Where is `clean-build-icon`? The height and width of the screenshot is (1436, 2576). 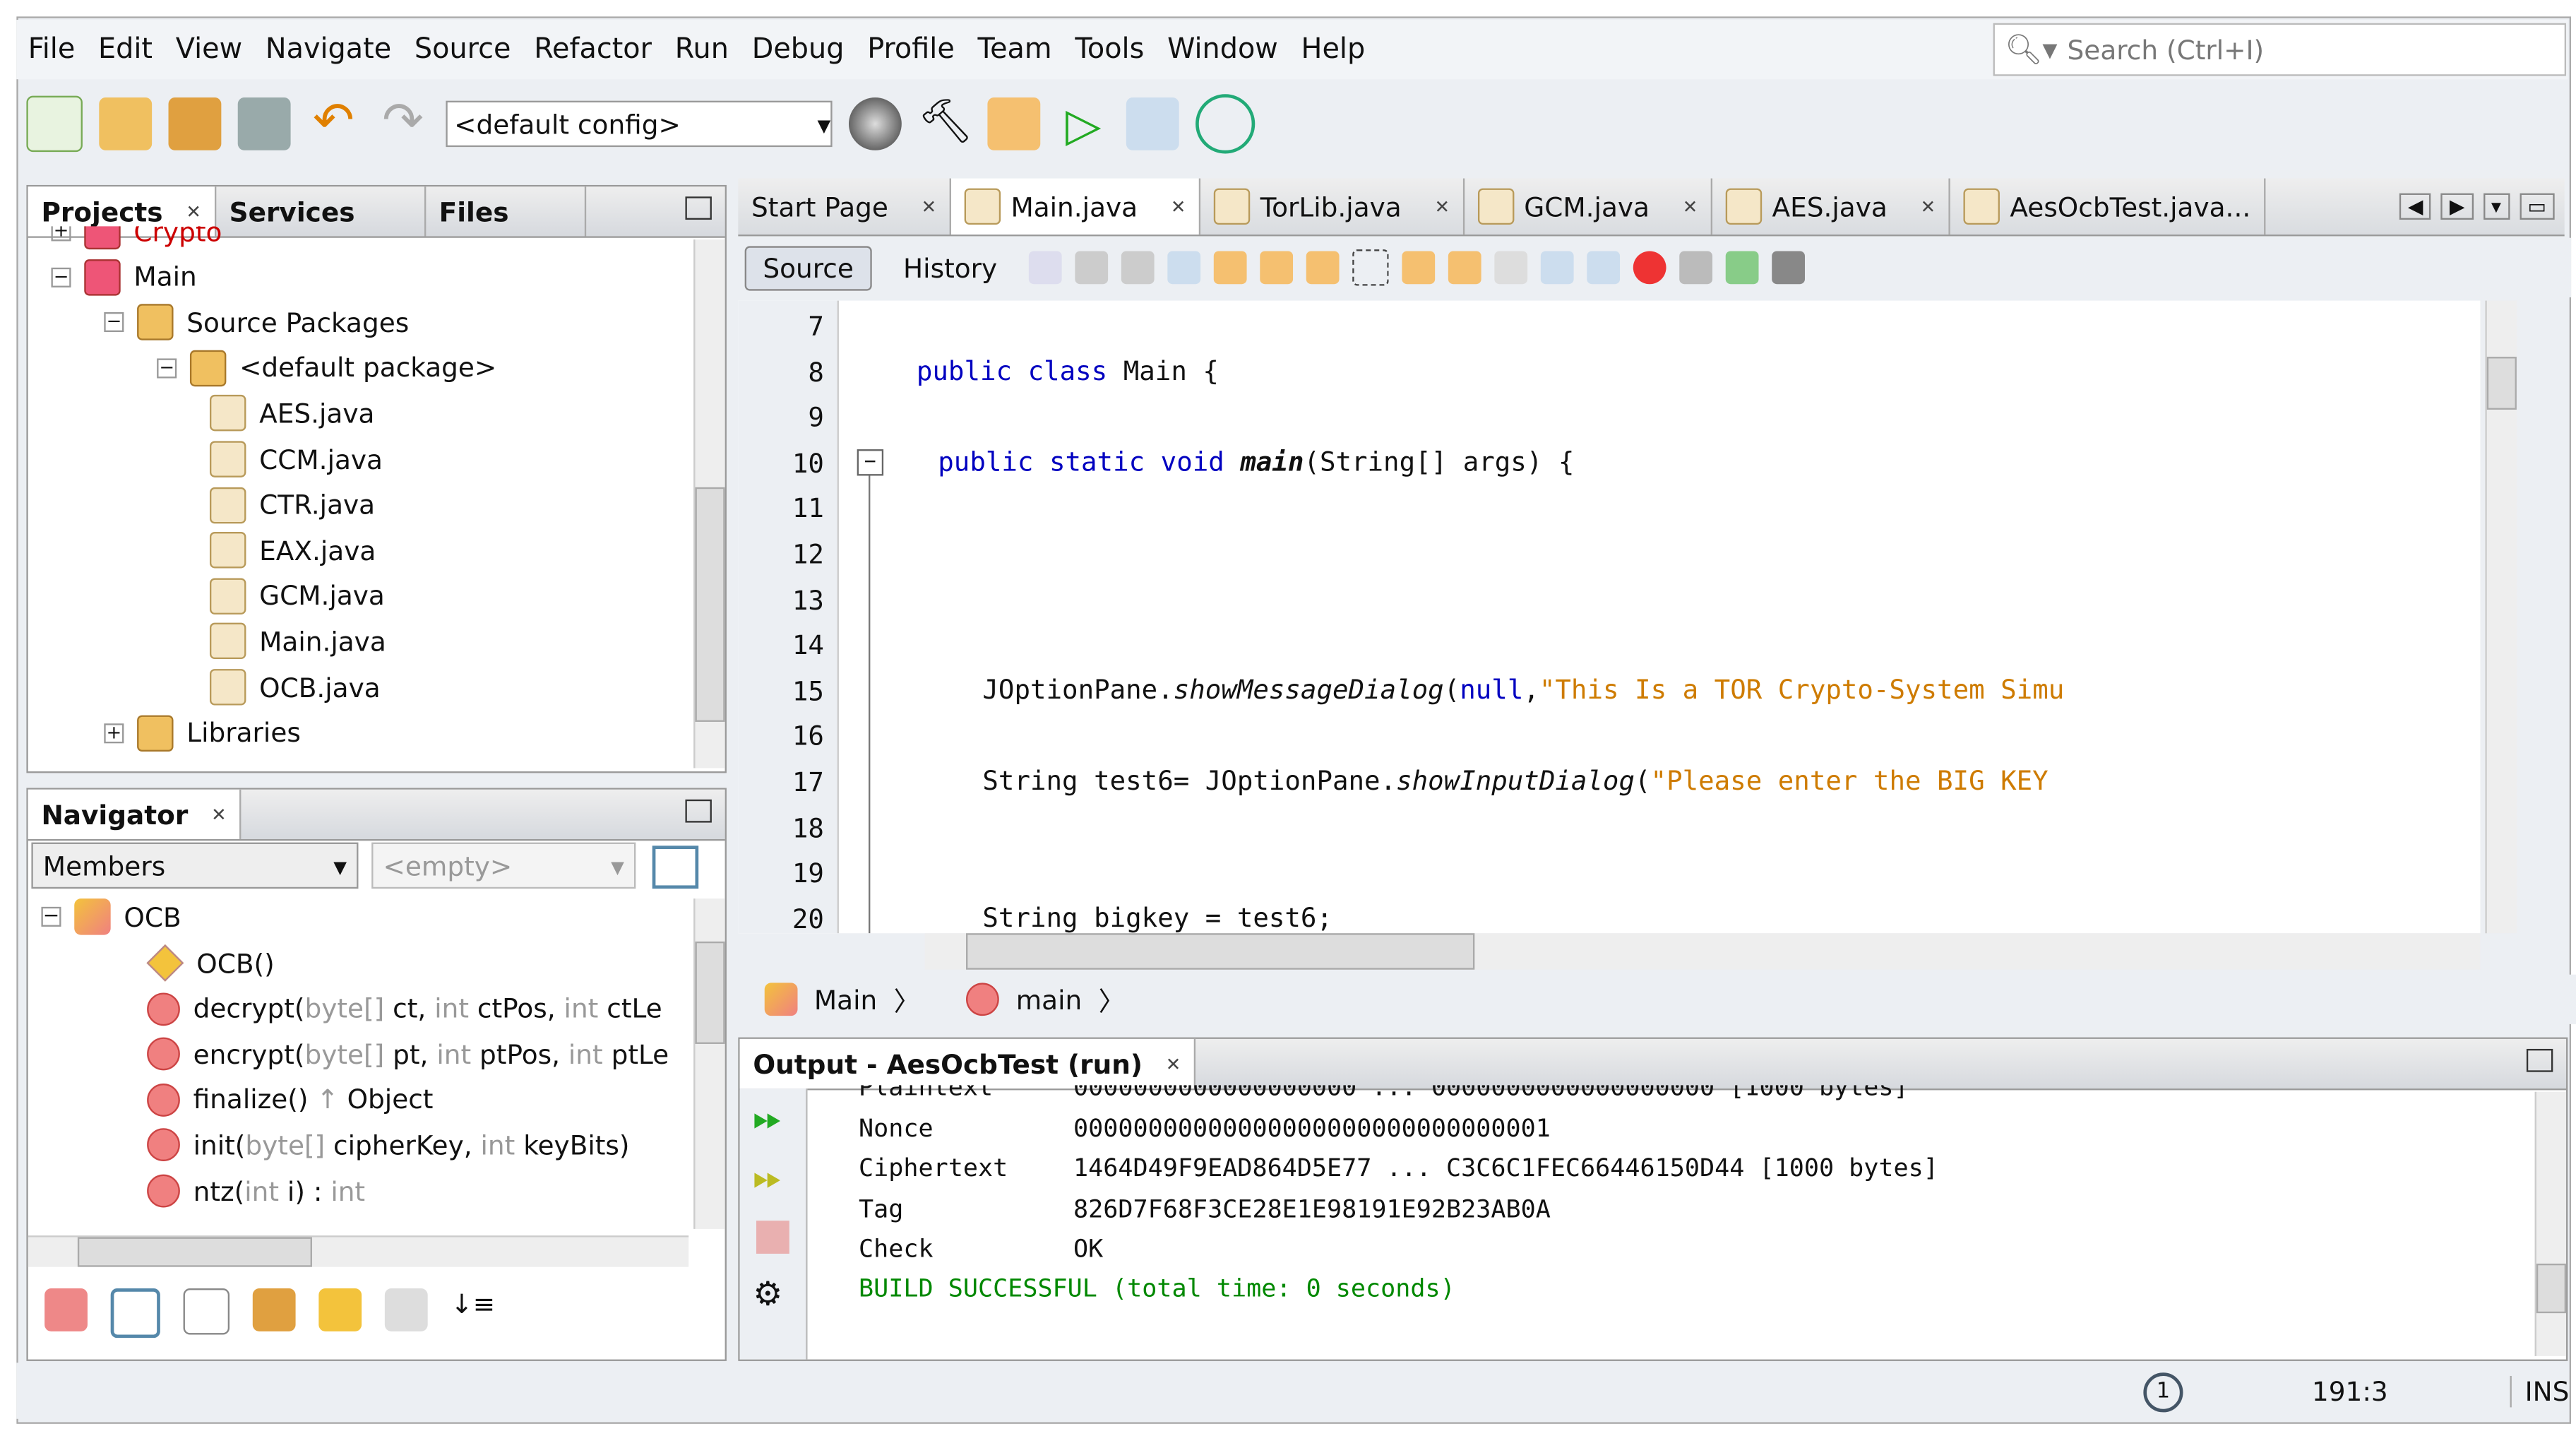 clean-build-icon is located at coordinates (1014, 123).